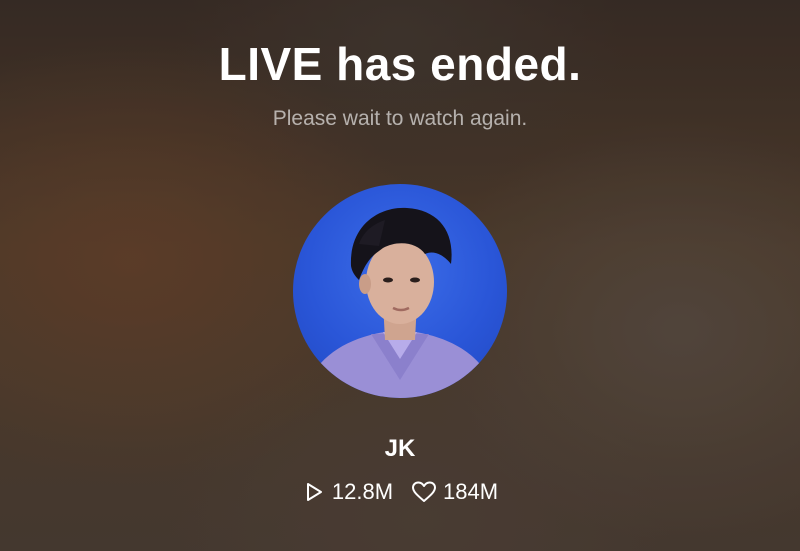 The image size is (800, 551). I want to click on play-count-stat: 12.8M, so click(347, 492).